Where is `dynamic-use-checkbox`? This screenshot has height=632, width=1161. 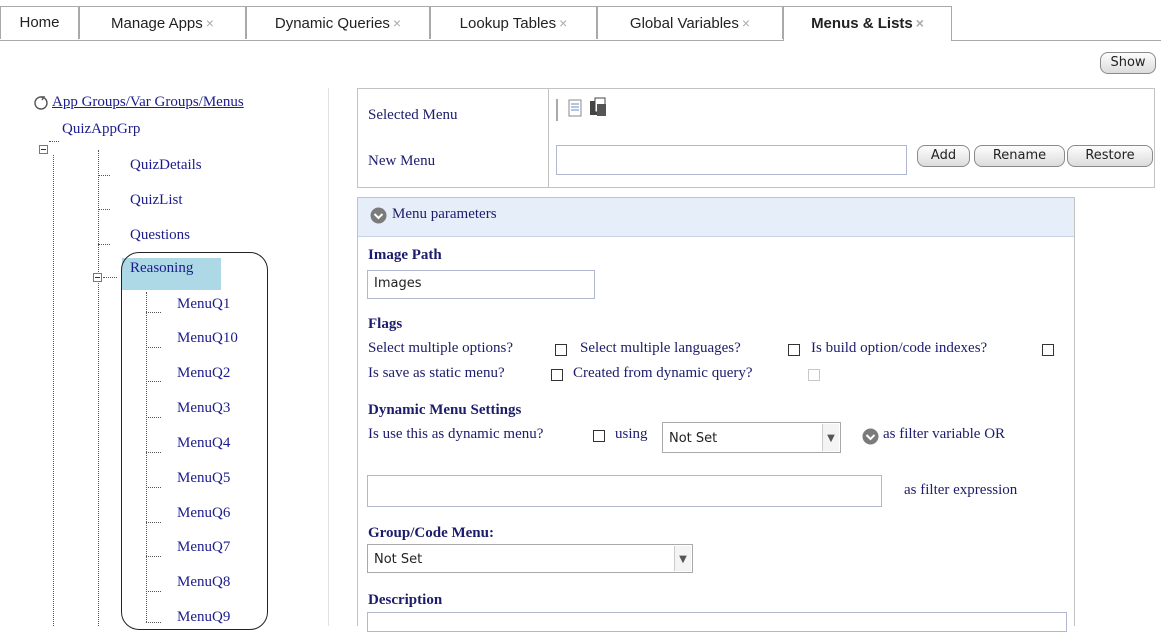
dynamic-use-checkbox is located at coordinates (599, 436).